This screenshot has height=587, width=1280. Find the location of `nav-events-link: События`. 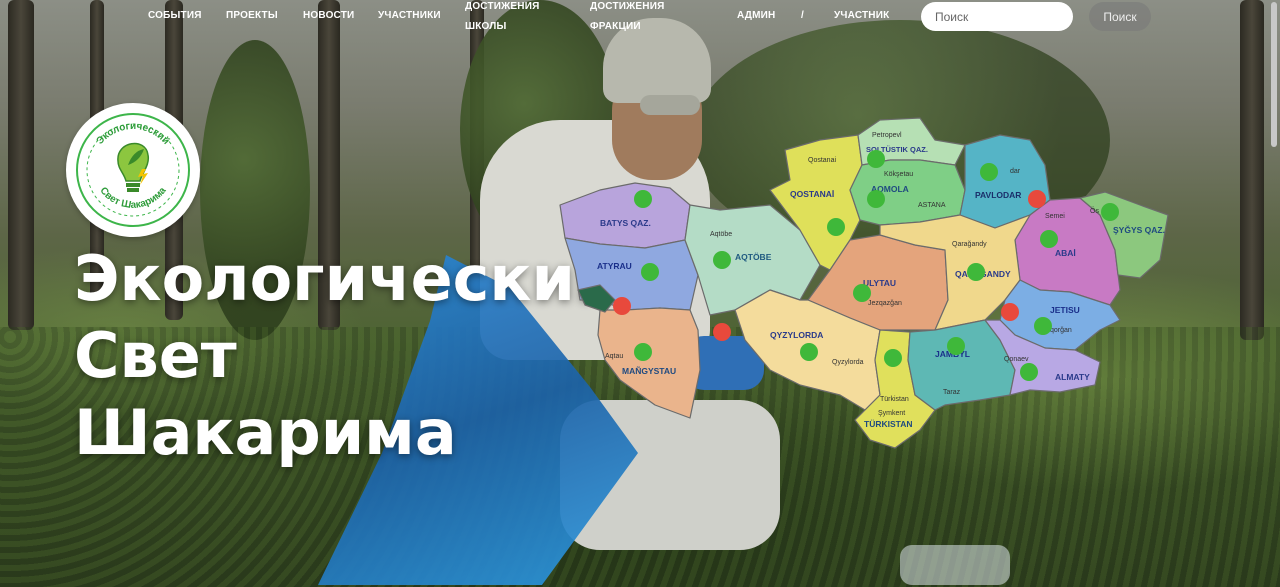

nav-events-link: События is located at coordinates (175, 16).